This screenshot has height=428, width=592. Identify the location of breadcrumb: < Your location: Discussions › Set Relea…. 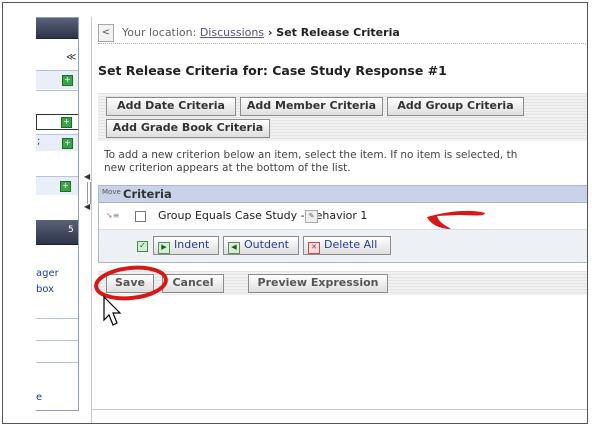
(342, 33).